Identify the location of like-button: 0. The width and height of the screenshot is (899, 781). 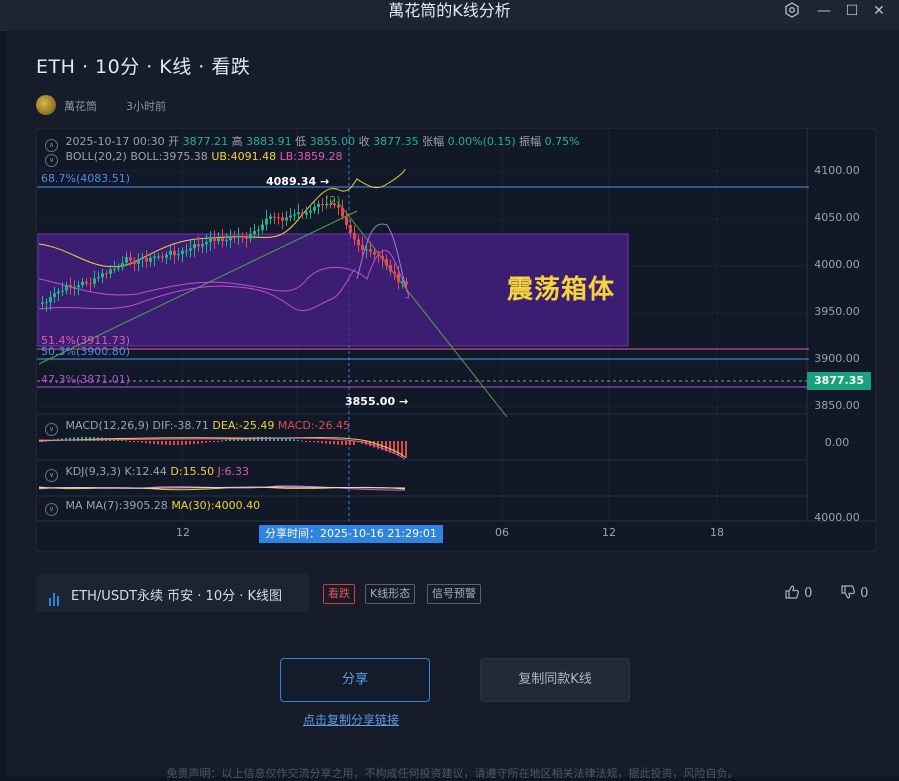
(798, 592).